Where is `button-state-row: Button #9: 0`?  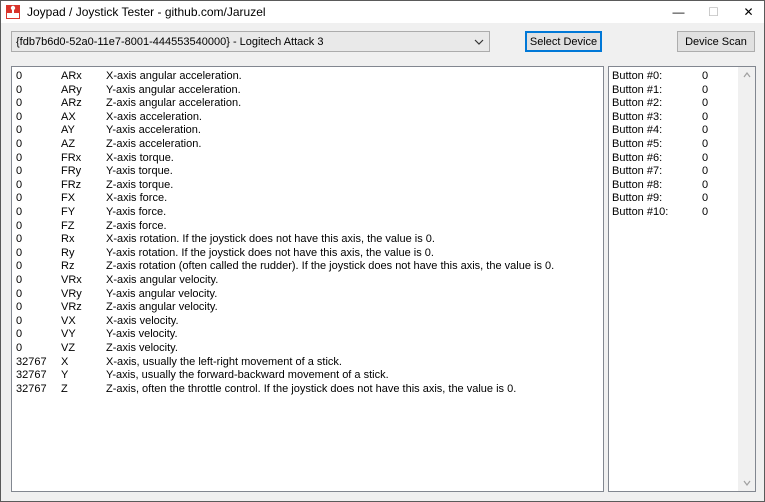
button-state-row: Button #9: 0 is located at coordinates (672, 199).